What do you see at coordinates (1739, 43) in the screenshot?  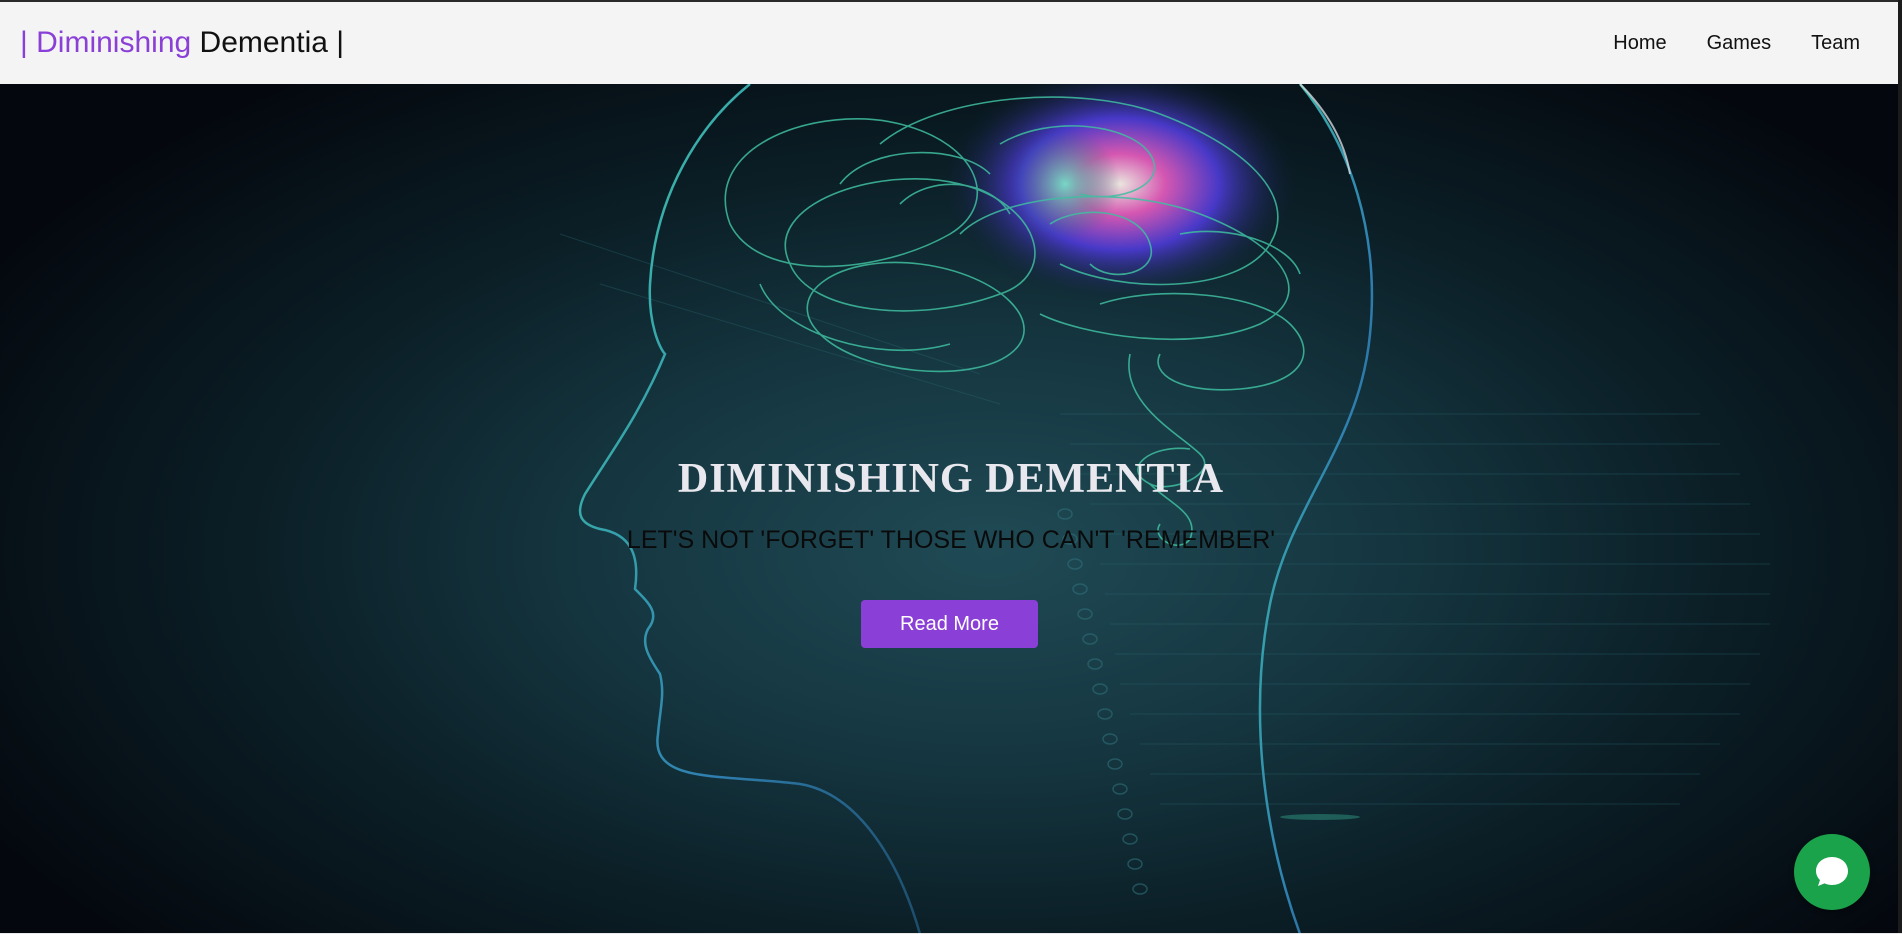 I see `nav-link-games: Games` at bounding box center [1739, 43].